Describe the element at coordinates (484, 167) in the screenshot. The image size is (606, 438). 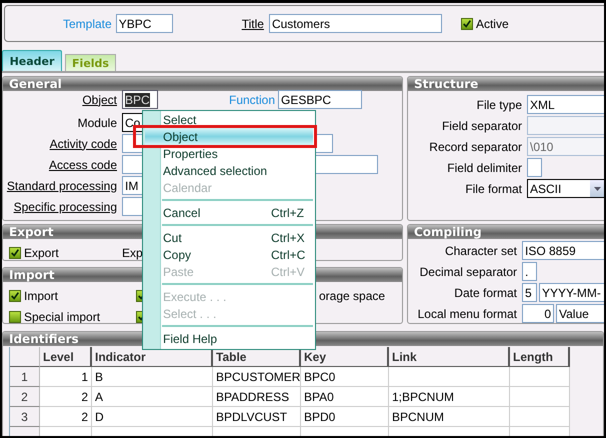
I see `field-label: Field delimiter` at that location.